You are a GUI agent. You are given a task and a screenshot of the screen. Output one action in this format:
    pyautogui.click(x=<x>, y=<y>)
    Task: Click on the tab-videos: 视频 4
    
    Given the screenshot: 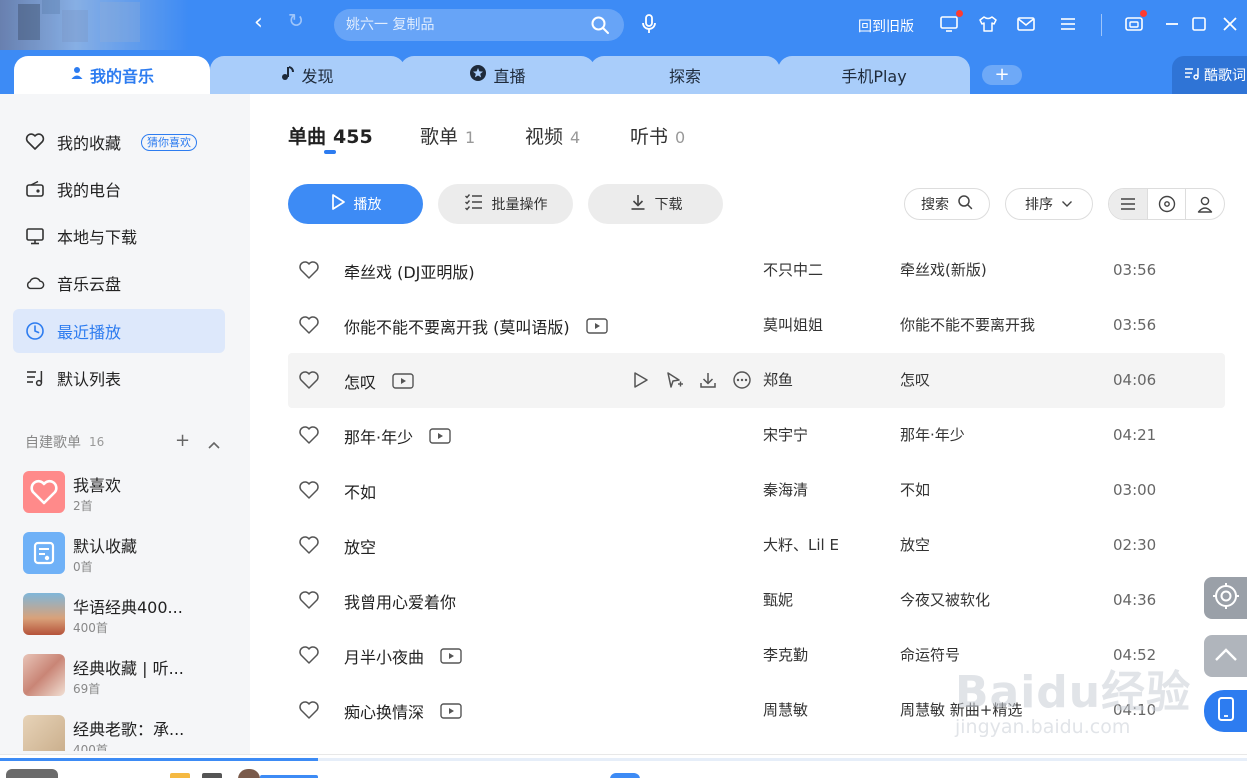 What is the action you would take?
    pyautogui.click(x=552, y=135)
    